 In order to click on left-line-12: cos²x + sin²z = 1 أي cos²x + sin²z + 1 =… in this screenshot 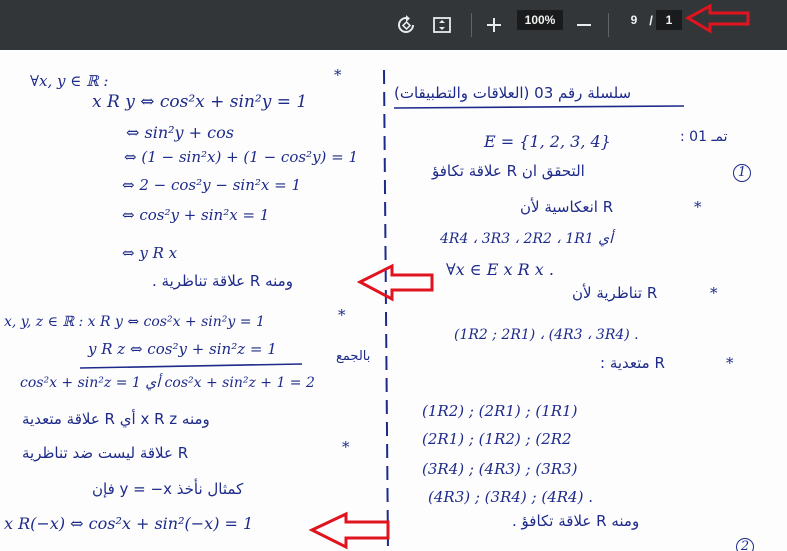, I will do `click(167, 383)`.